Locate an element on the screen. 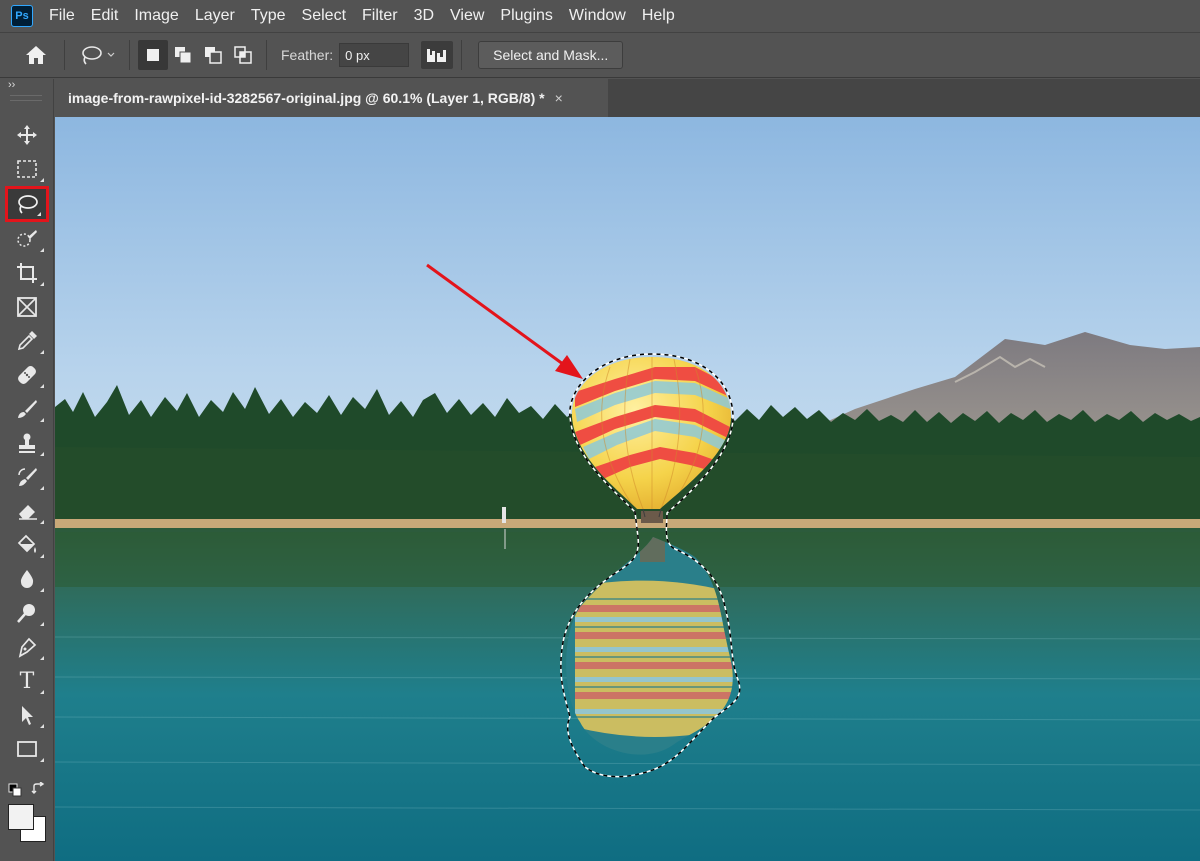 This screenshot has width=1200, height=861. eyedropper-icon is located at coordinates (27, 341).